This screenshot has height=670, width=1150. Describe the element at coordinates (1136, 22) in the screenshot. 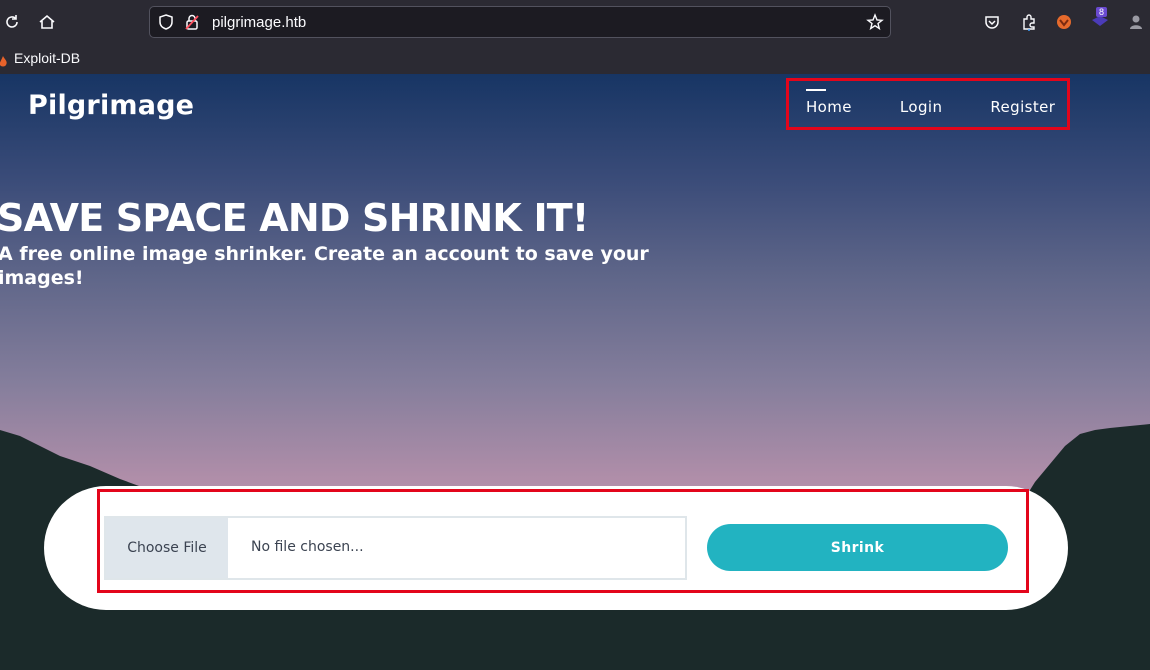

I see `account-icon` at that location.